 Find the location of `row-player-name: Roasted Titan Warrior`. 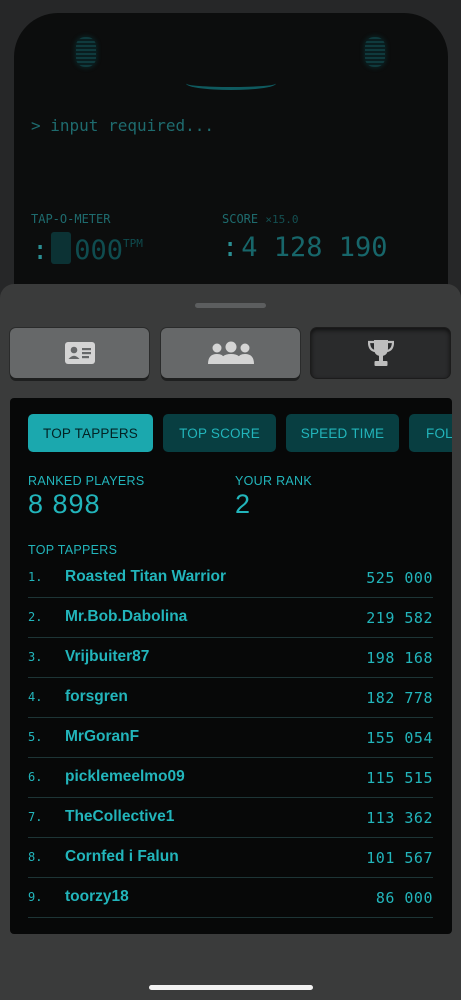

row-player-name: Roasted Titan Warrior is located at coordinates (146, 576).